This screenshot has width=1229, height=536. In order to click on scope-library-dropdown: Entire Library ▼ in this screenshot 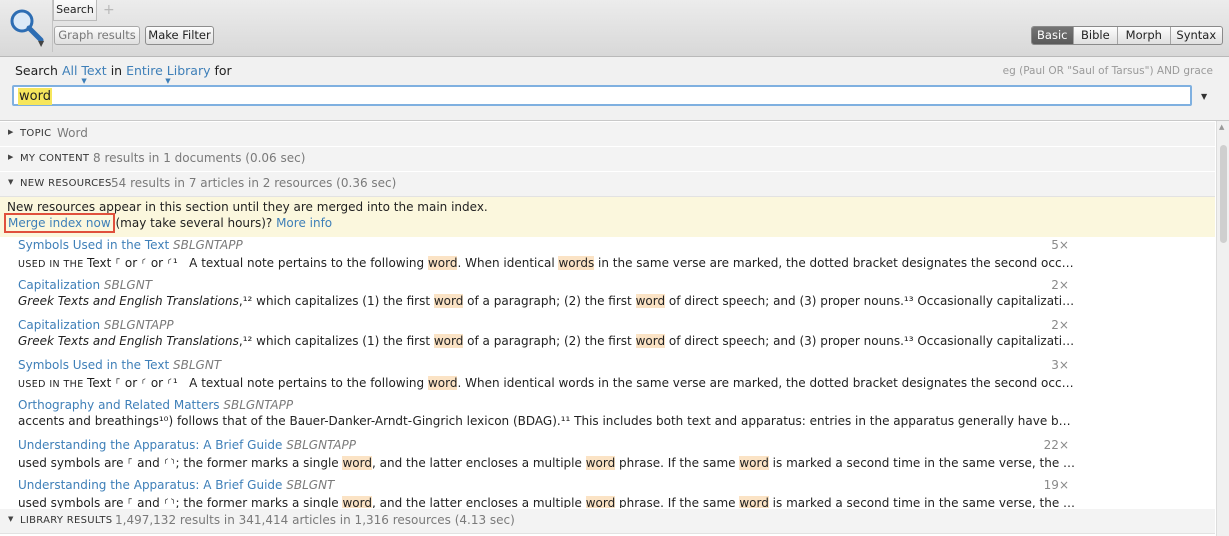, I will do `click(168, 74)`.